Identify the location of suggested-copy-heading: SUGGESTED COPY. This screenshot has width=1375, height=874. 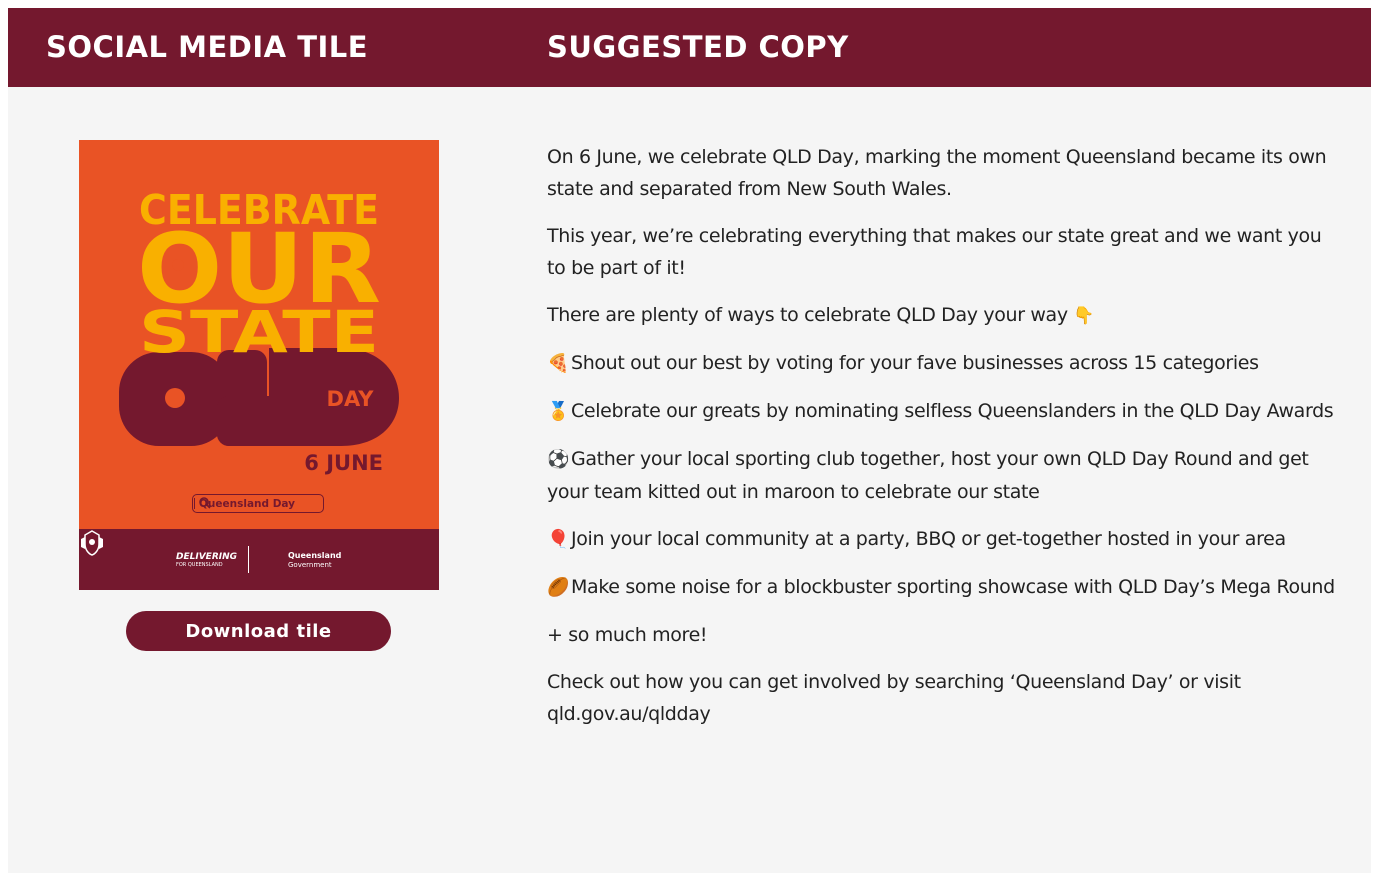
(698, 47).